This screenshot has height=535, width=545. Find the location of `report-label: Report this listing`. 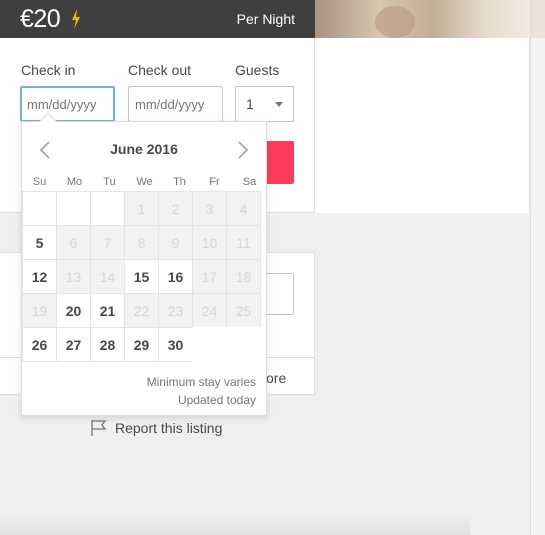

report-label: Report this listing is located at coordinates (169, 428).